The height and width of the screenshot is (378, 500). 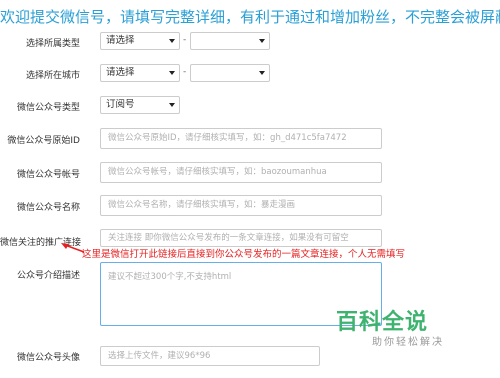 What do you see at coordinates (48, 208) in the screenshot?
I see `name-label: 微信公众号名称` at bounding box center [48, 208].